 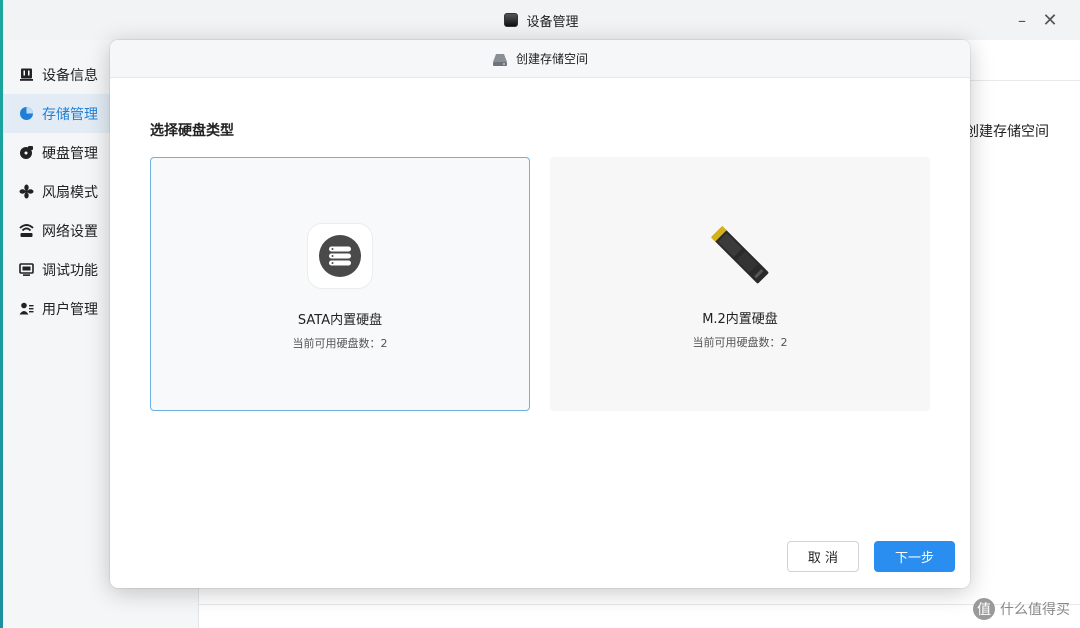 I want to click on main-footer-divider, so click(x=639, y=604).